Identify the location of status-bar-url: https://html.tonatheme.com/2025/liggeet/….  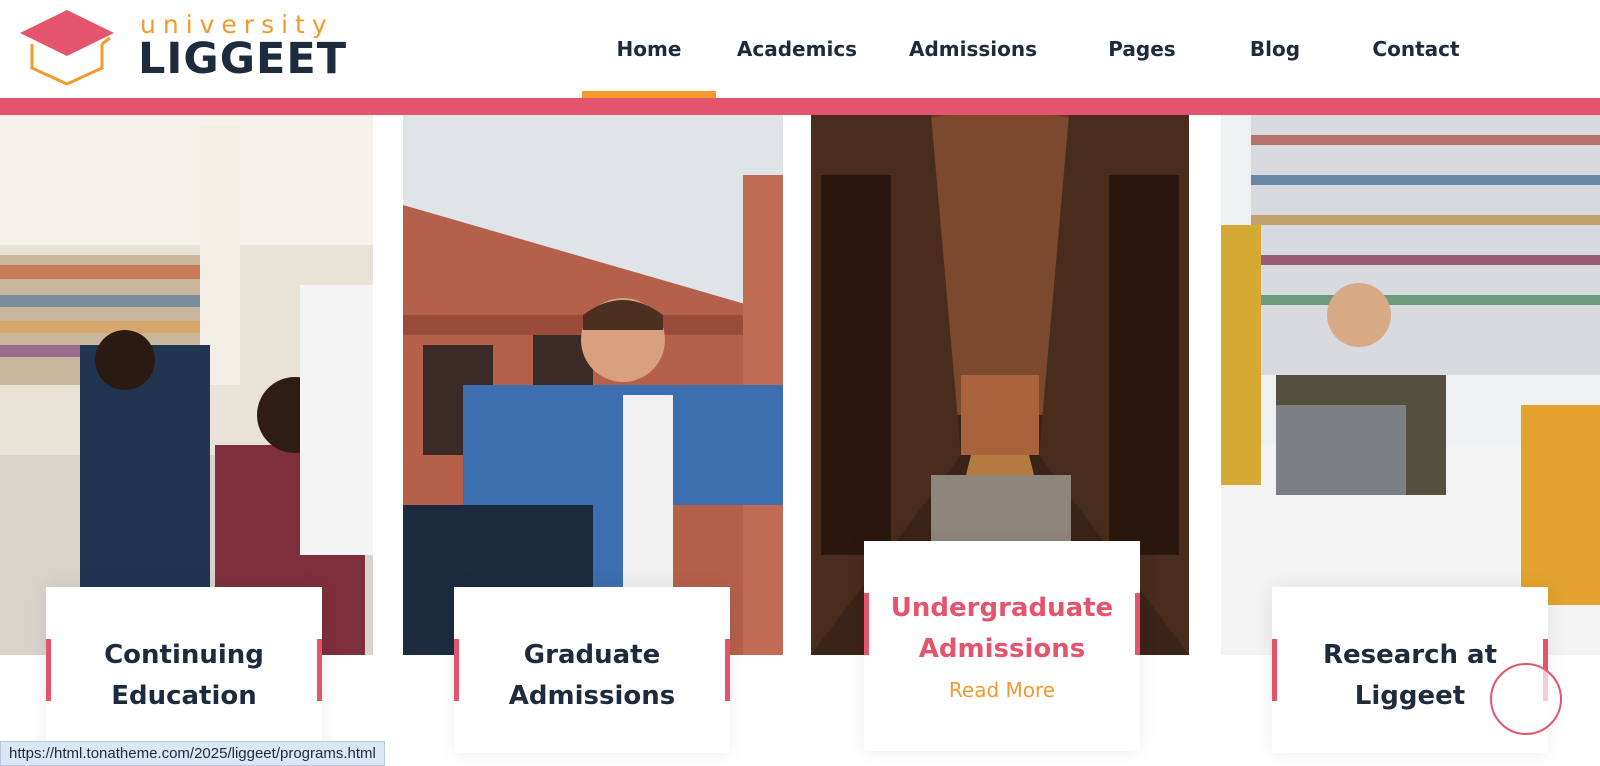
(192, 753).